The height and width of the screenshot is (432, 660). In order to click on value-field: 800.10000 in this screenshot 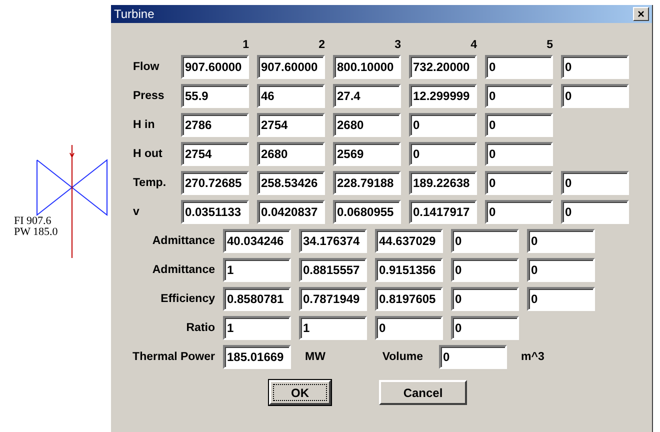, I will do `click(367, 67)`.